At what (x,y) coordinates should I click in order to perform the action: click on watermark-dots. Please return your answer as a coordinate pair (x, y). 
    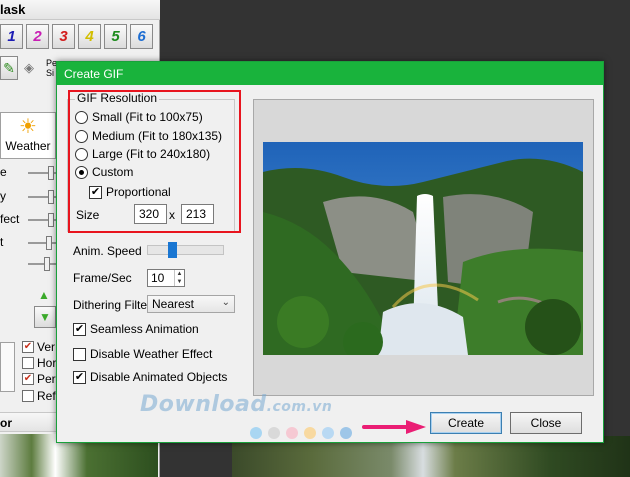
    Looking at the image, I should click on (301, 433).